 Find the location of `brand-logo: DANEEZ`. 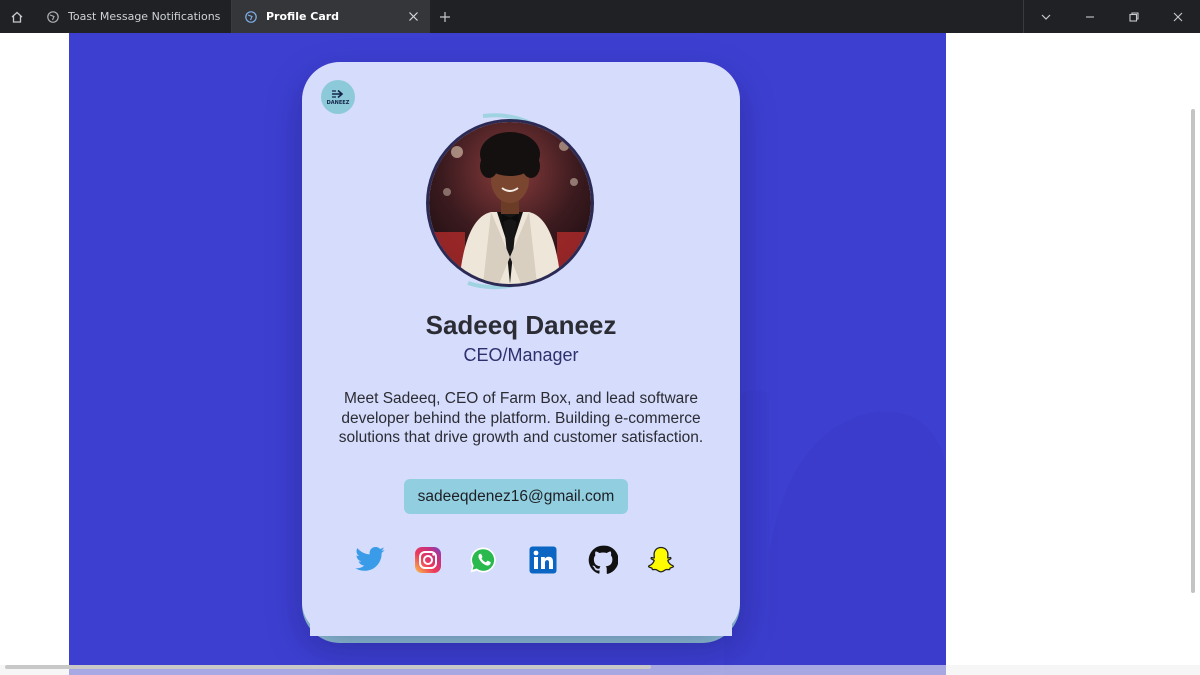

brand-logo: DANEEZ is located at coordinates (338, 97).